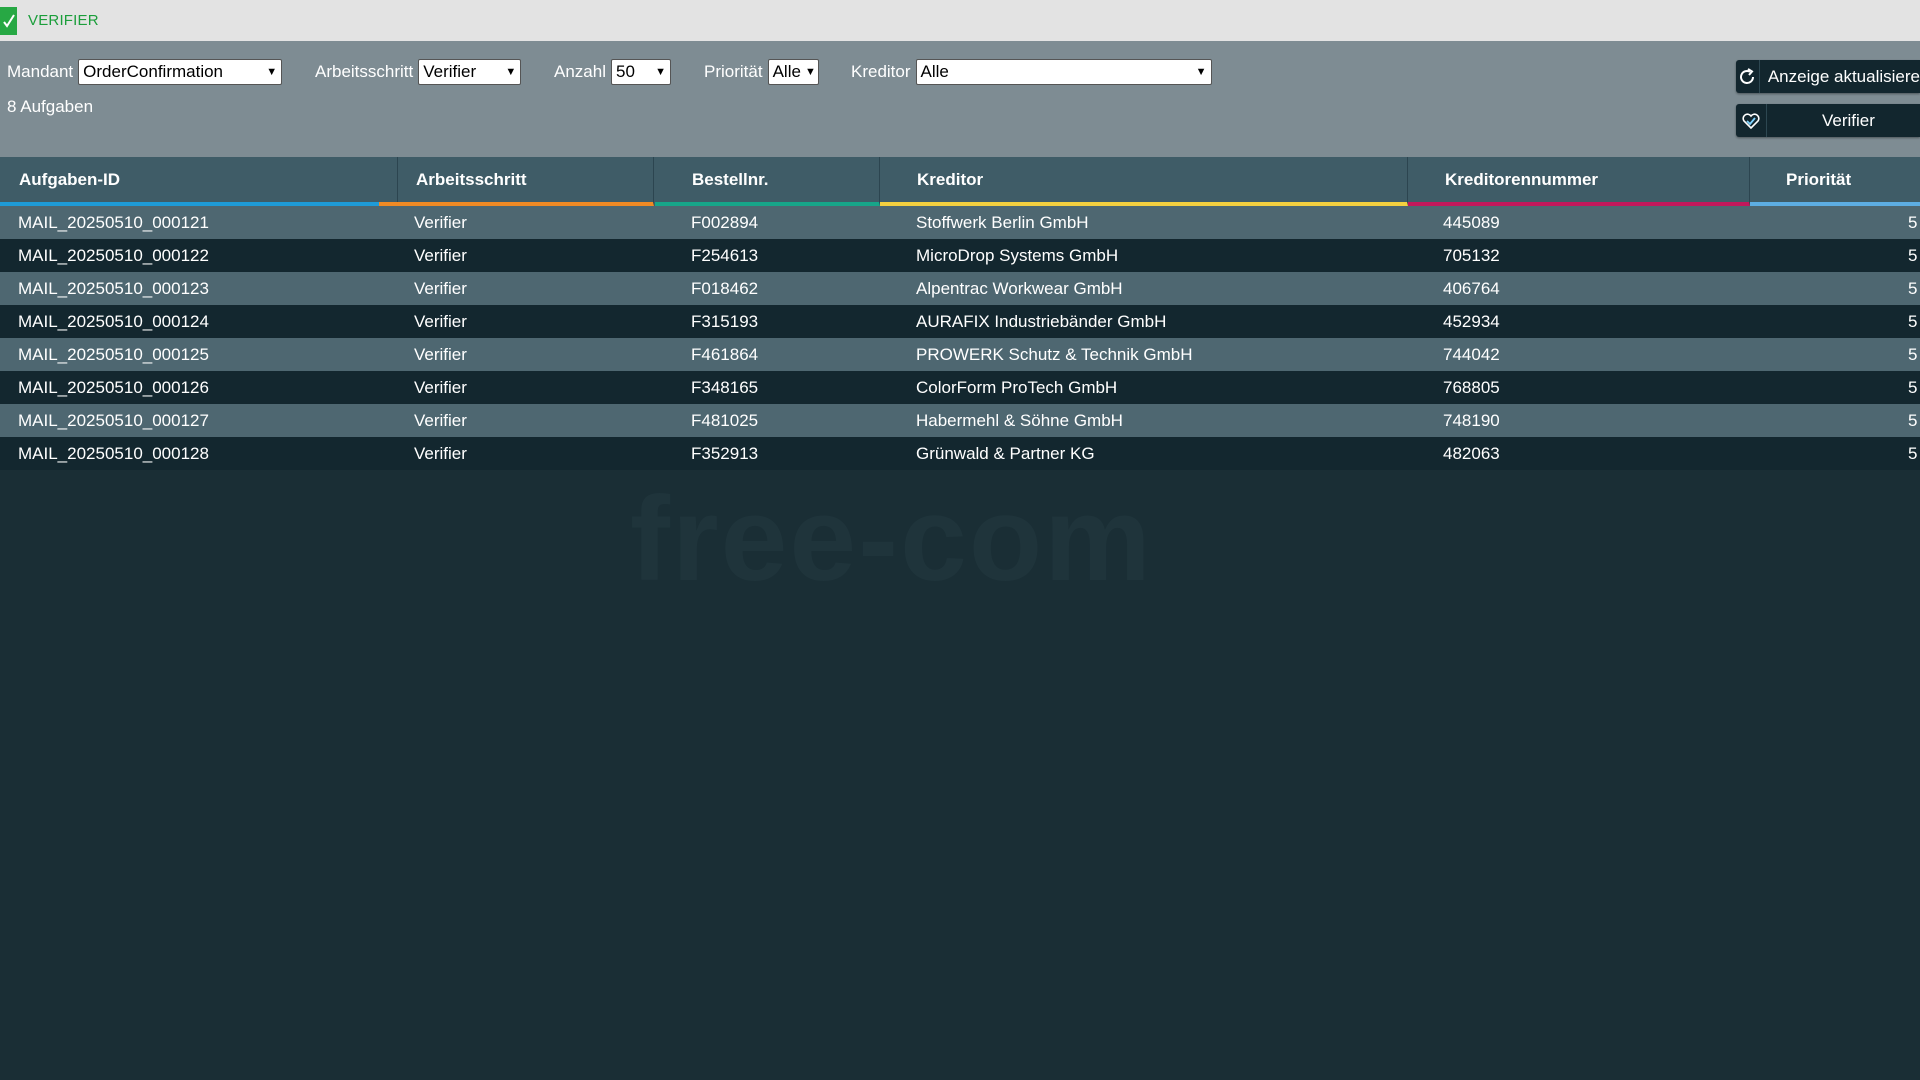 Image resolution: width=1920 pixels, height=1080 pixels. I want to click on column-header-aufgaben-id: Aufgaben-ID, so click(199, 181).